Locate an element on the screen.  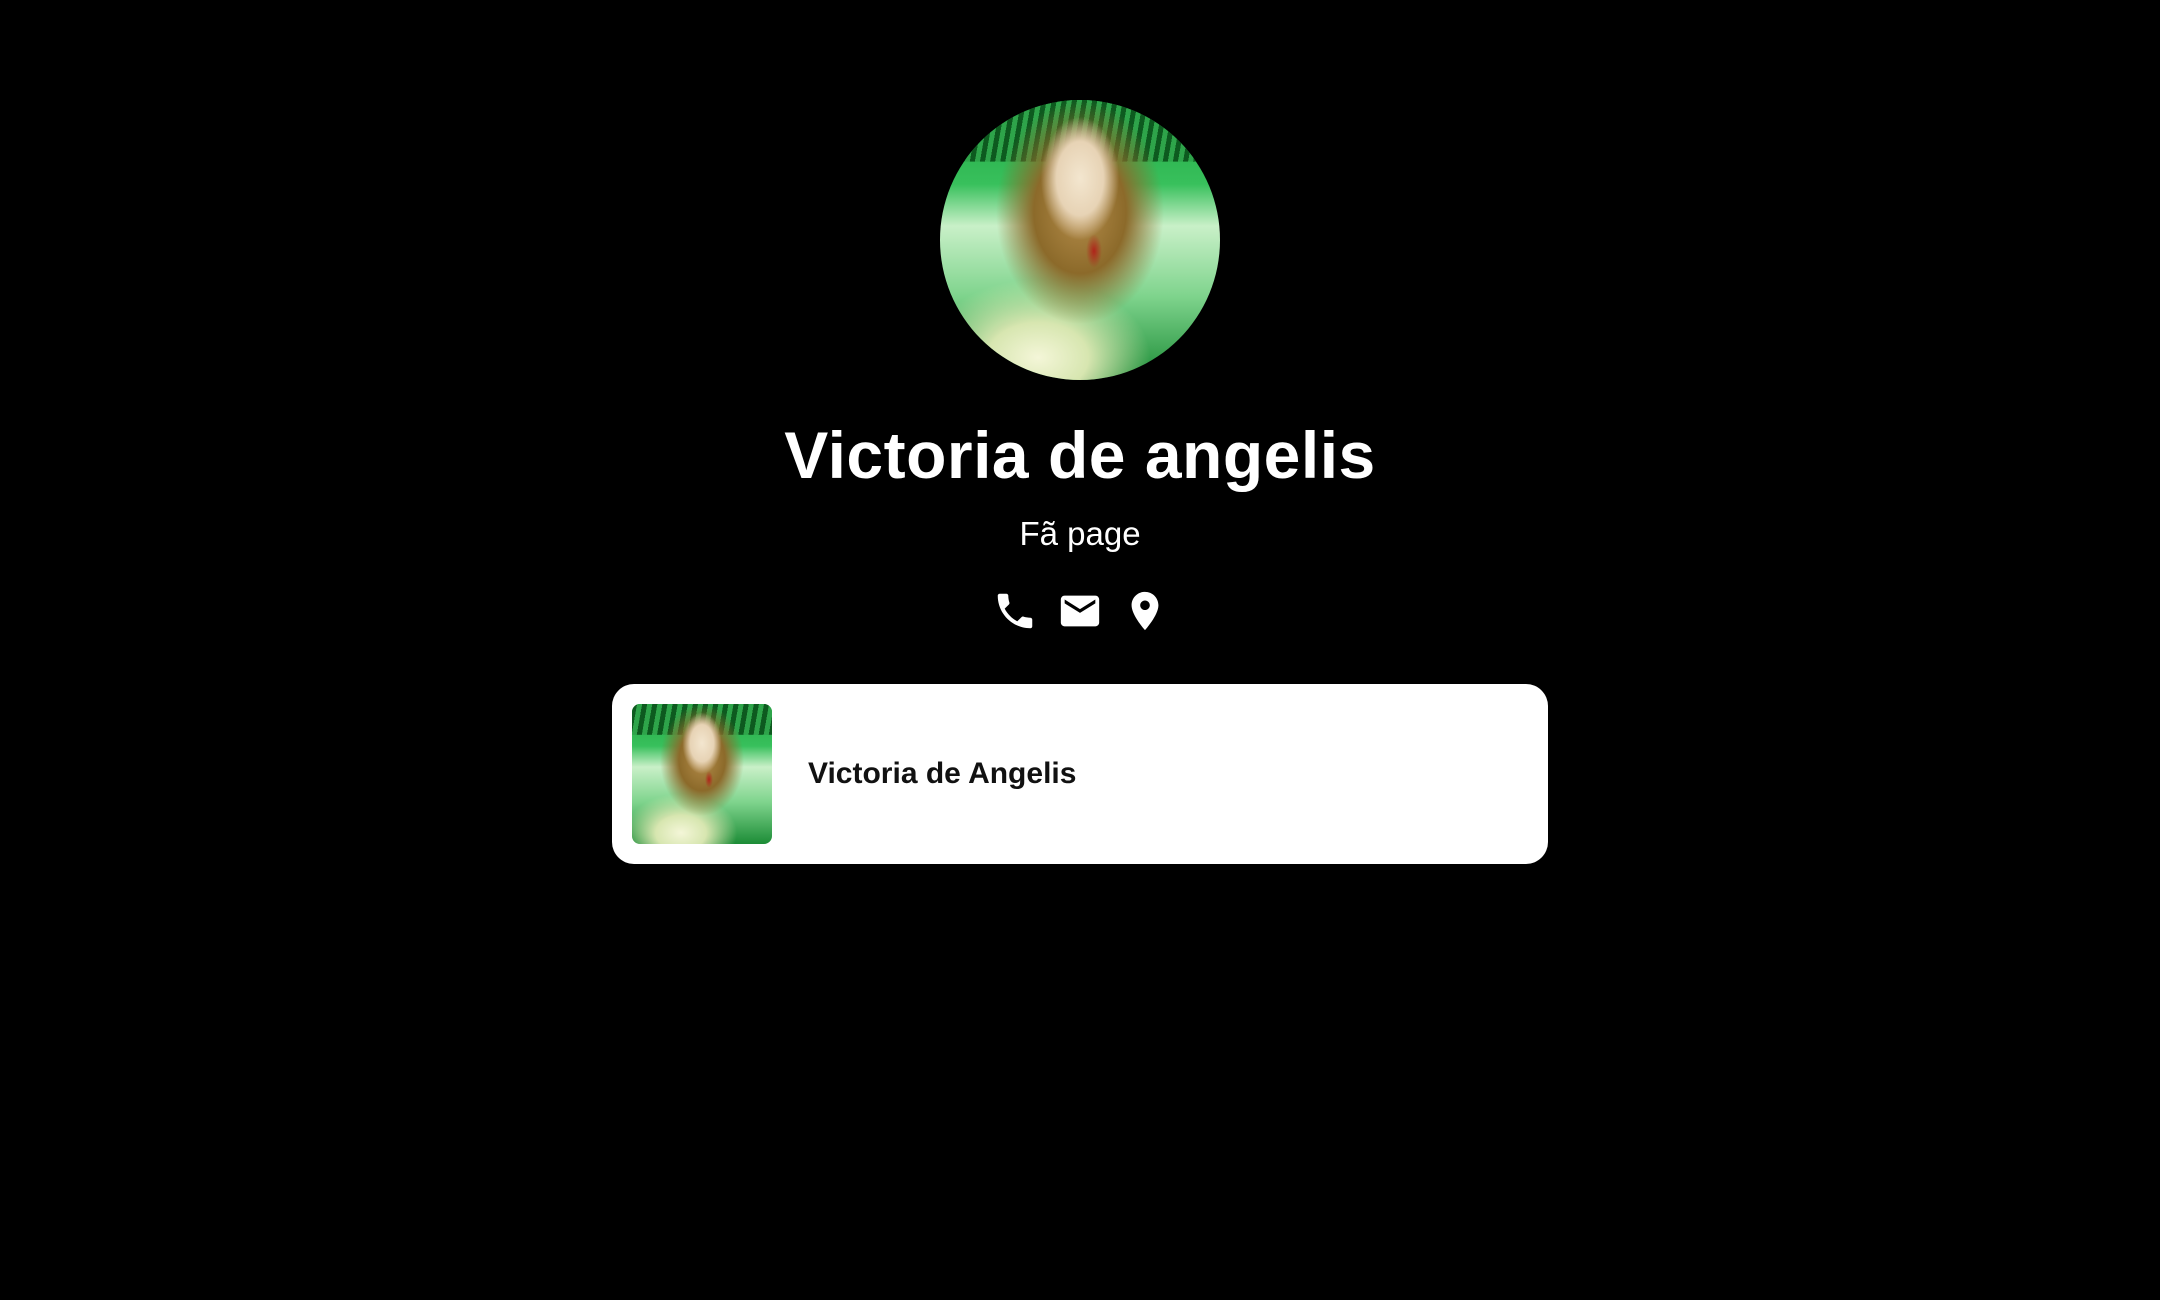
link-card: Victoria de Angelis is located at coordinates (1080, 774).